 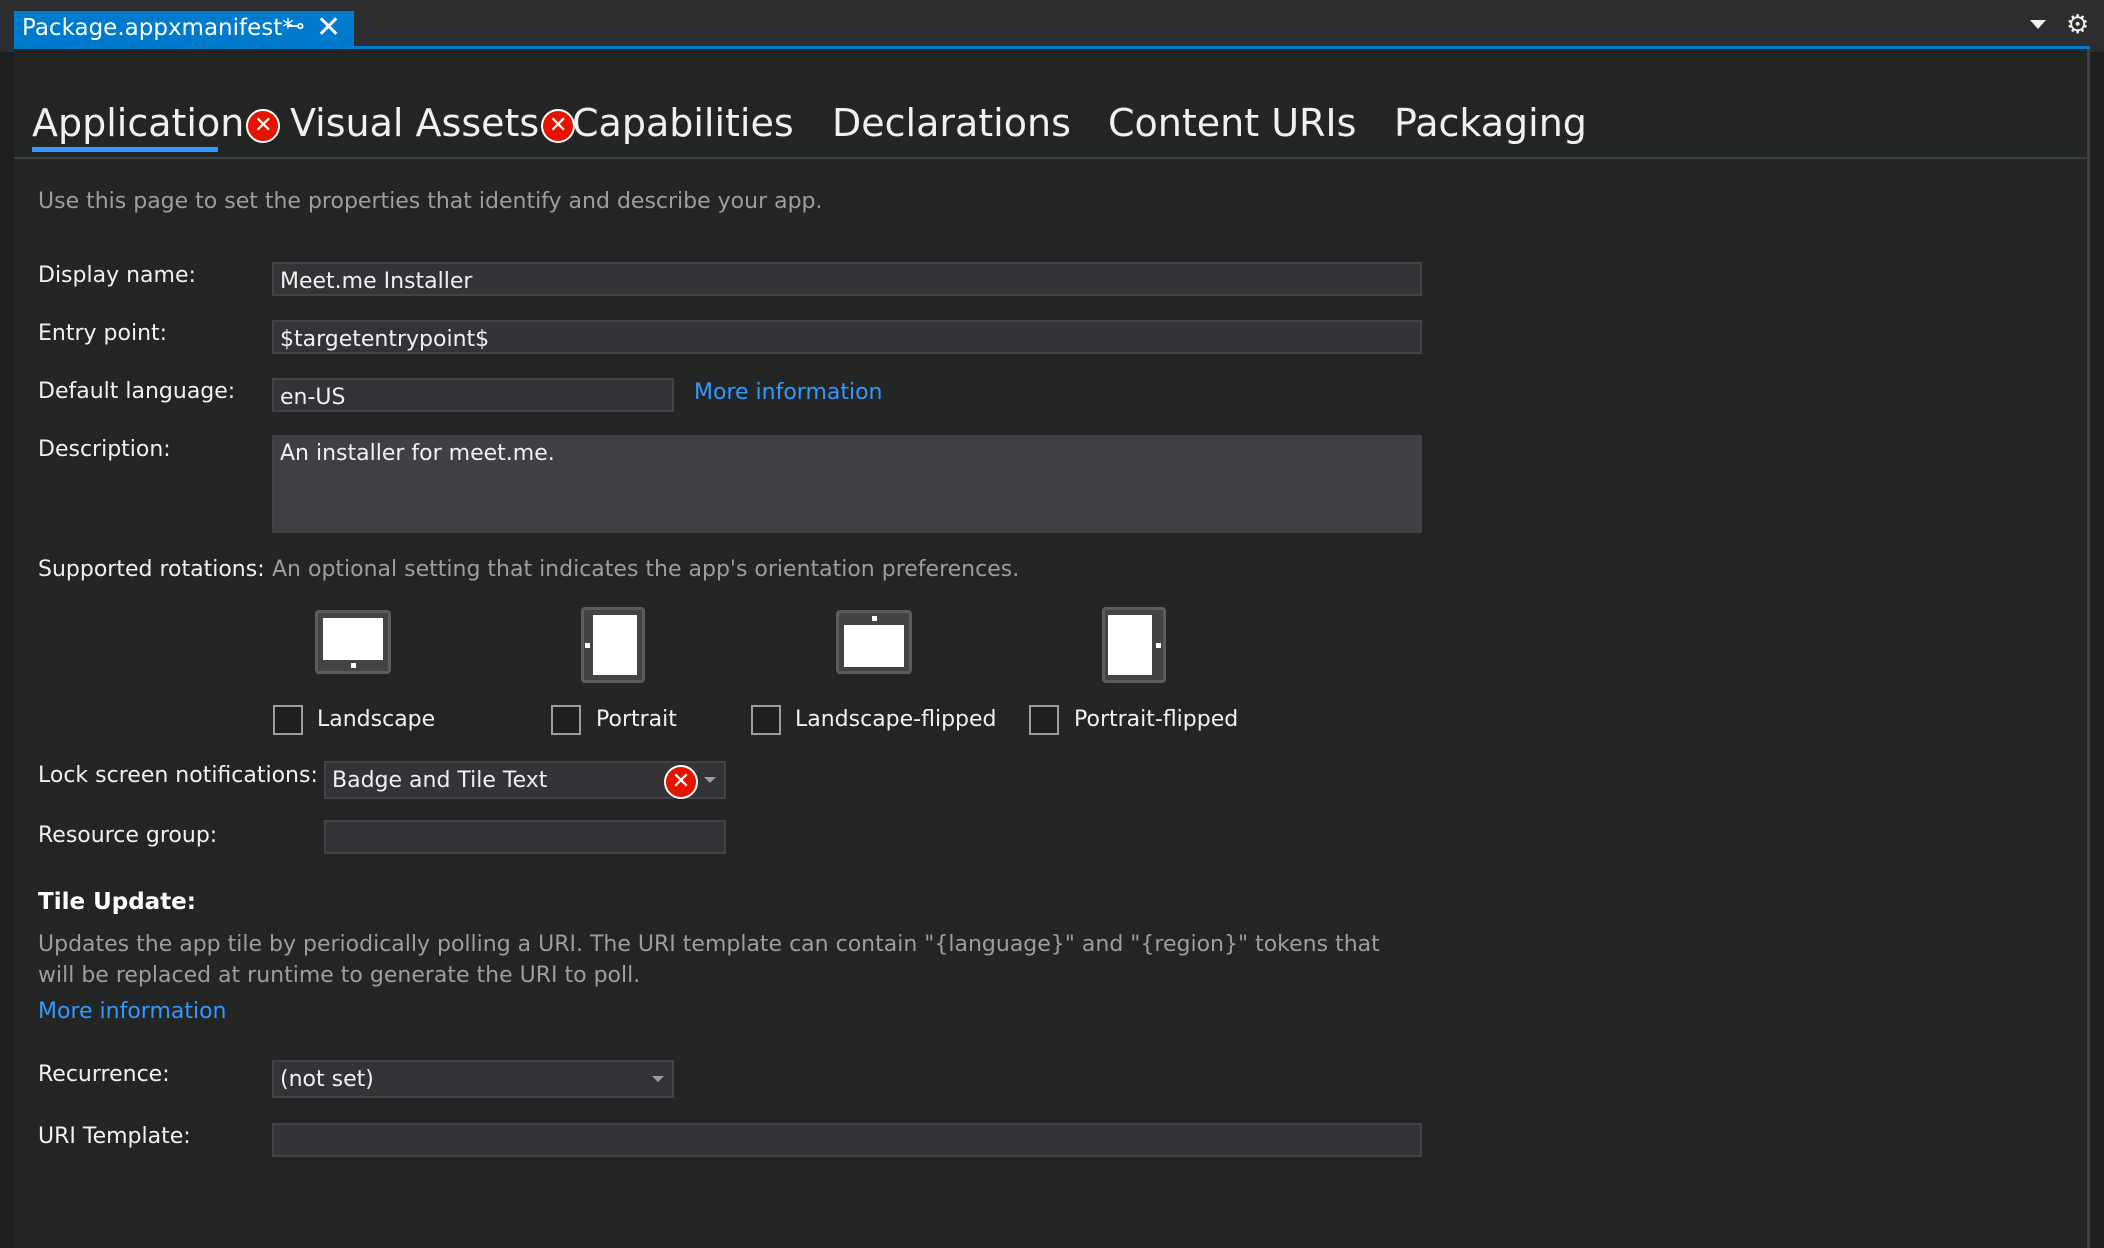 What do you see at coordinates (151, 569) in the screenshot?
I see `supported-rotations-label: Supported rotations:` at bounding box center [151, 569].